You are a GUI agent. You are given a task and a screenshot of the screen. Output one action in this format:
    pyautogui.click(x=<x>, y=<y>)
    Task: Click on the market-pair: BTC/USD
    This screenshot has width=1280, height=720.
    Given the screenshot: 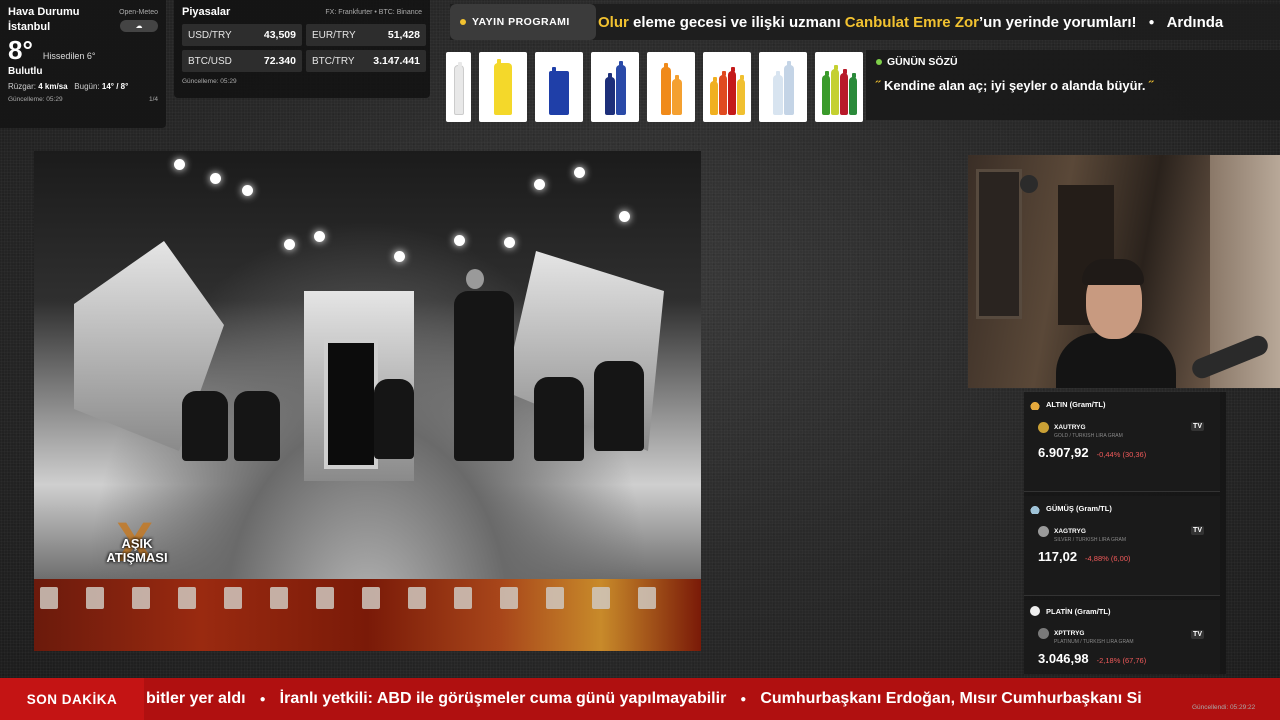 What is the action you would take?
    pyautogui.click(x=210, y=61)
    